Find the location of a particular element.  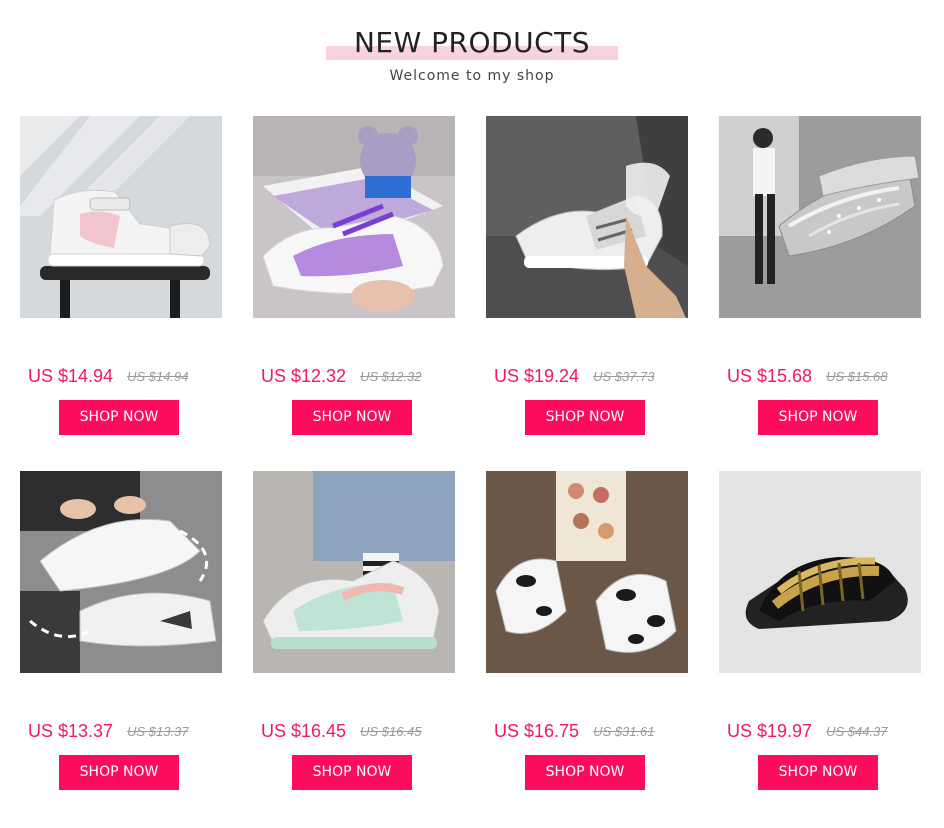

current-price: US $19.24 is located at coordinates (537, 376).